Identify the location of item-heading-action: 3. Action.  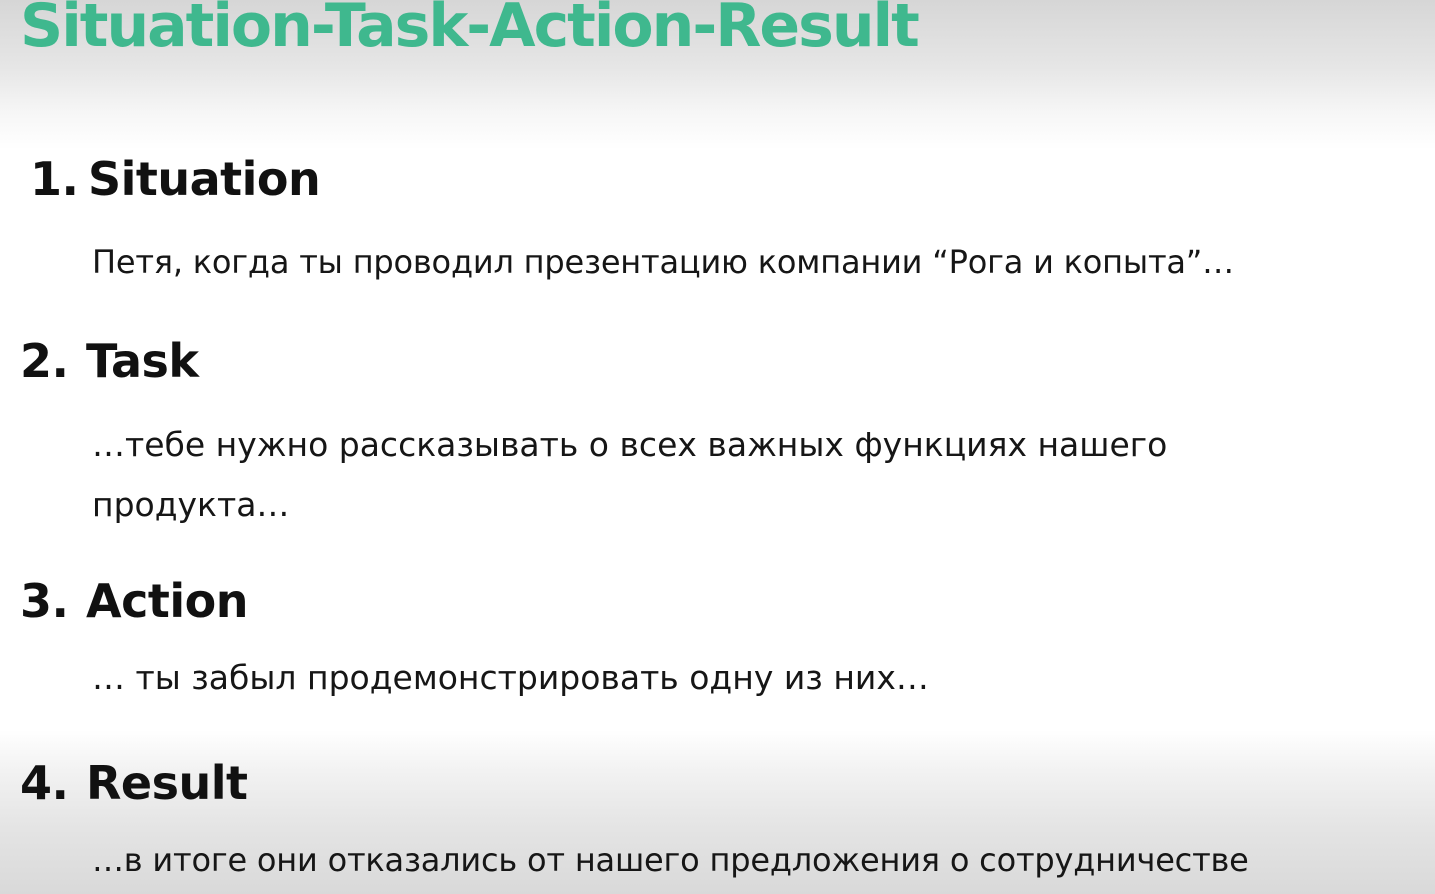
(134, 601).